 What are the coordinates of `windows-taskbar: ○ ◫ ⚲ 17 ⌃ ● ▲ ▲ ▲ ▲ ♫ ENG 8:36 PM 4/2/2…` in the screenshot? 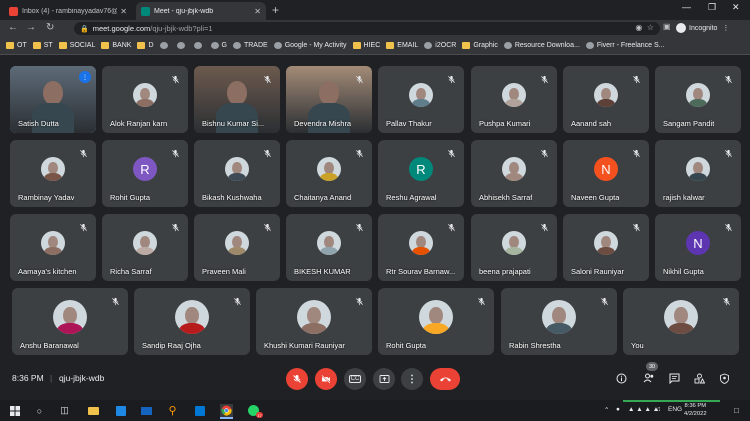 It's located at (375, 410).